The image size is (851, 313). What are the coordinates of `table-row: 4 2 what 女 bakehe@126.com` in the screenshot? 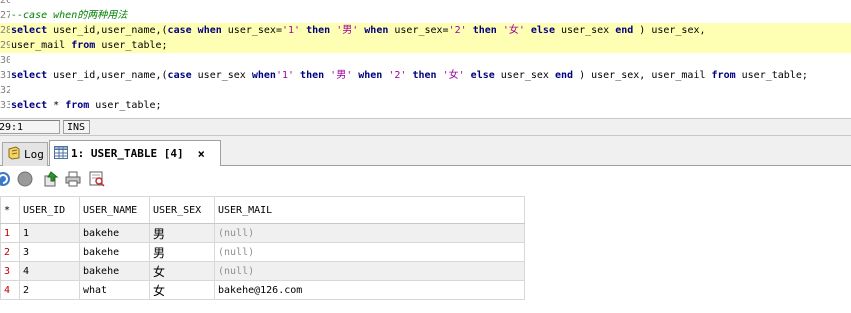 It's located at (262, 290).